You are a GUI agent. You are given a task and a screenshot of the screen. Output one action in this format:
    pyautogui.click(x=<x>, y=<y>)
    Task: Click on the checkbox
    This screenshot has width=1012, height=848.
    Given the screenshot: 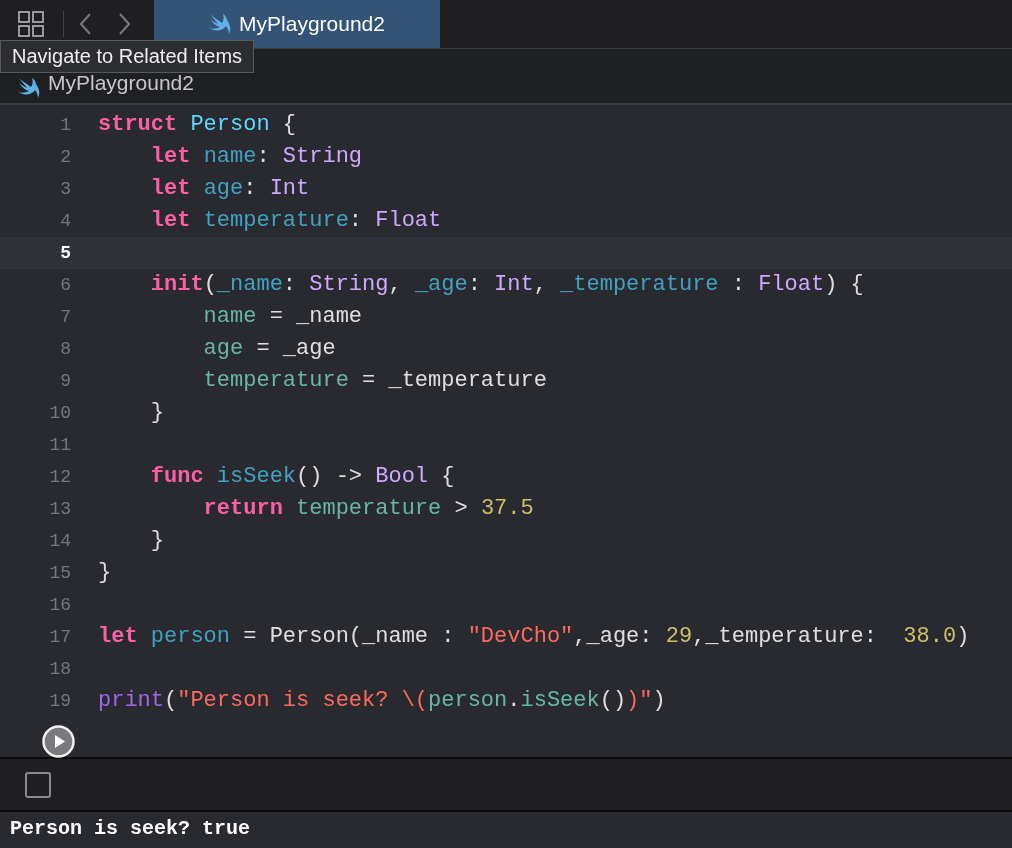 What is the action you would take?
    pyautogui.click(x=38, y=784)
    